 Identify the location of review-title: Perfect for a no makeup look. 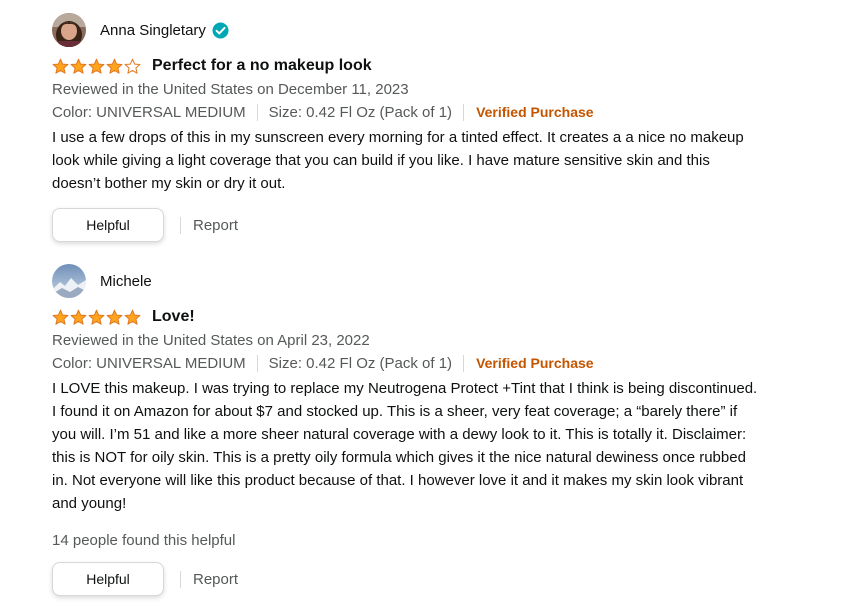
(262, 66).